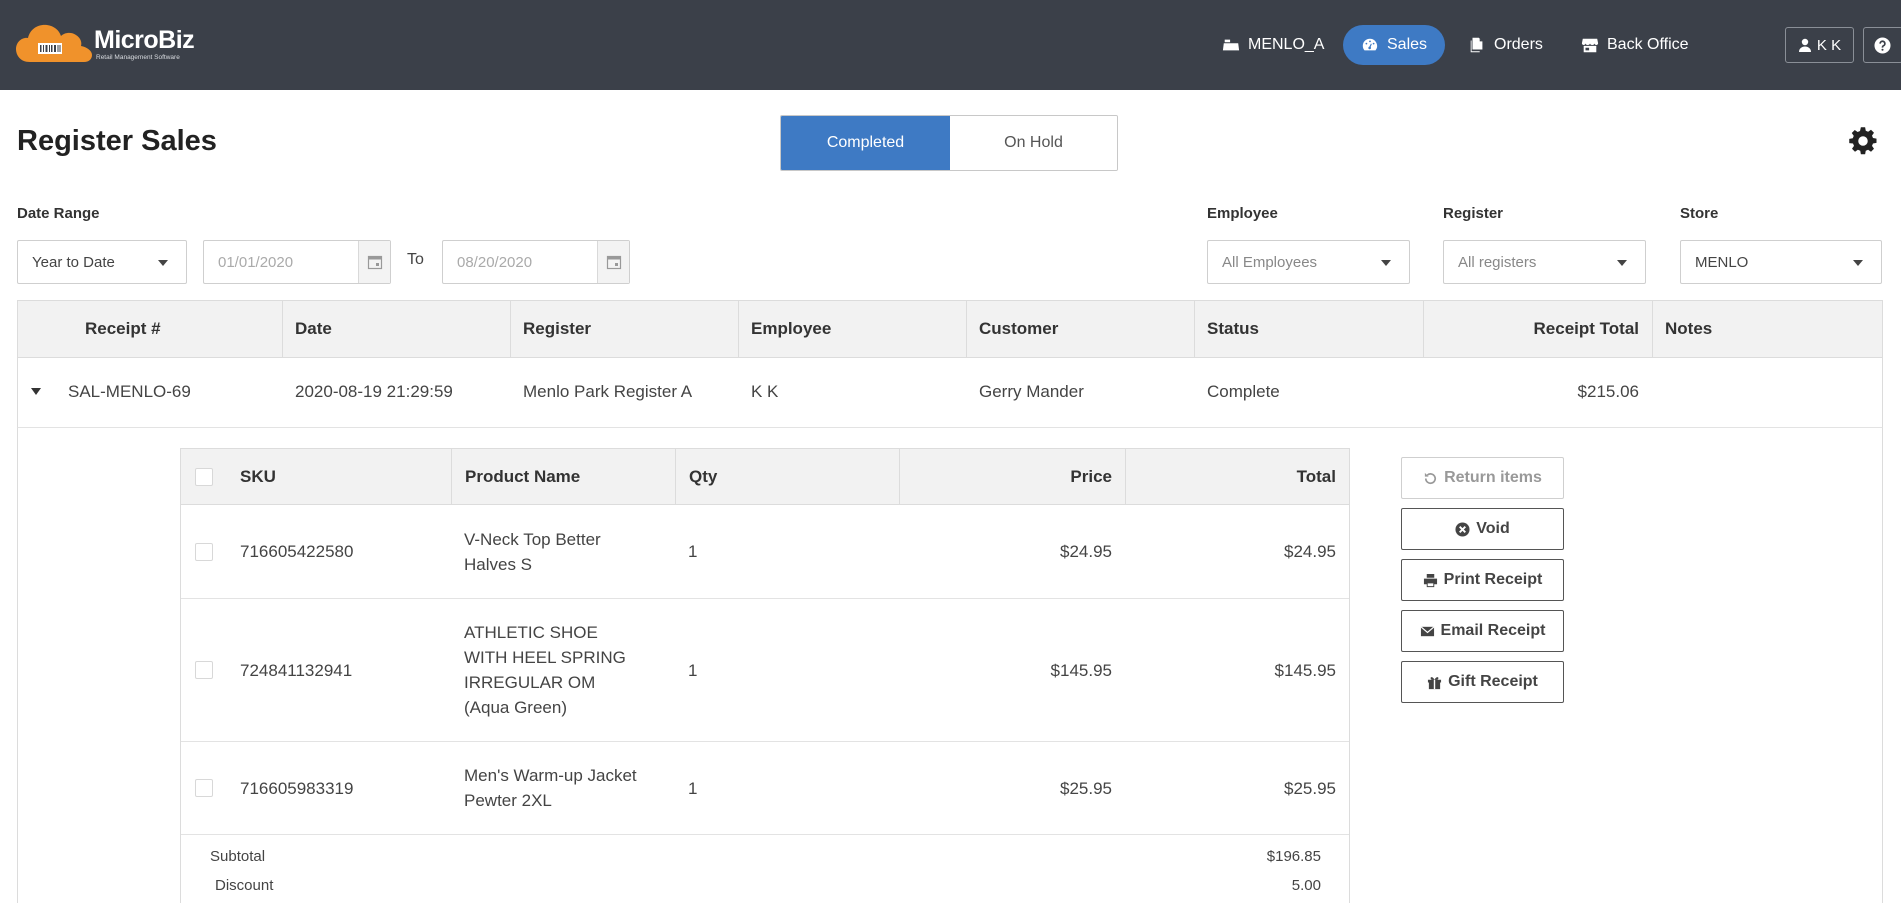 The height and width of the screenshot is (903, 1901). Describe the element at coordinates (1518, 44) in the screenshot. I see `nav-orders-label: Orders` at that location.